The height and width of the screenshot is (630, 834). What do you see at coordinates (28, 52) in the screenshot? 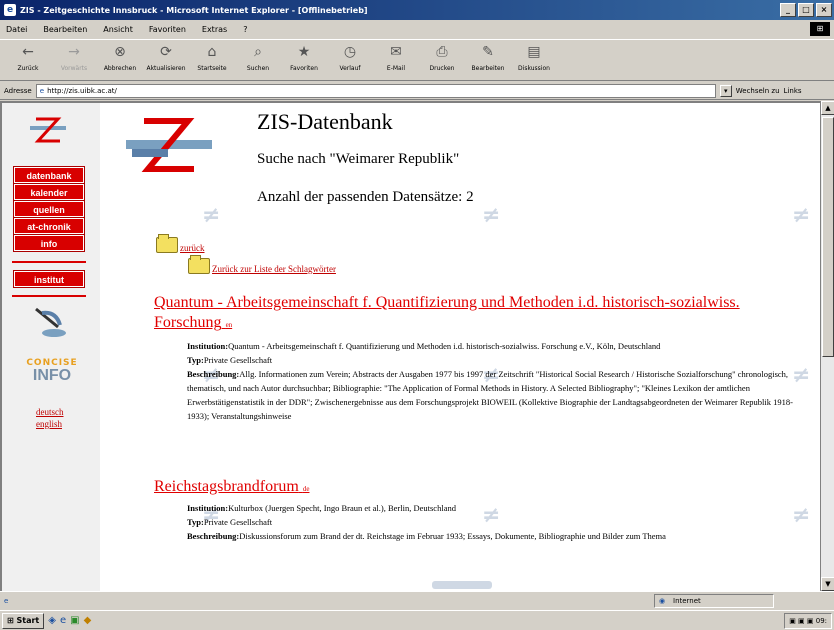
I see `back-arrow-icon: ←` at bounding box center [28, 52].